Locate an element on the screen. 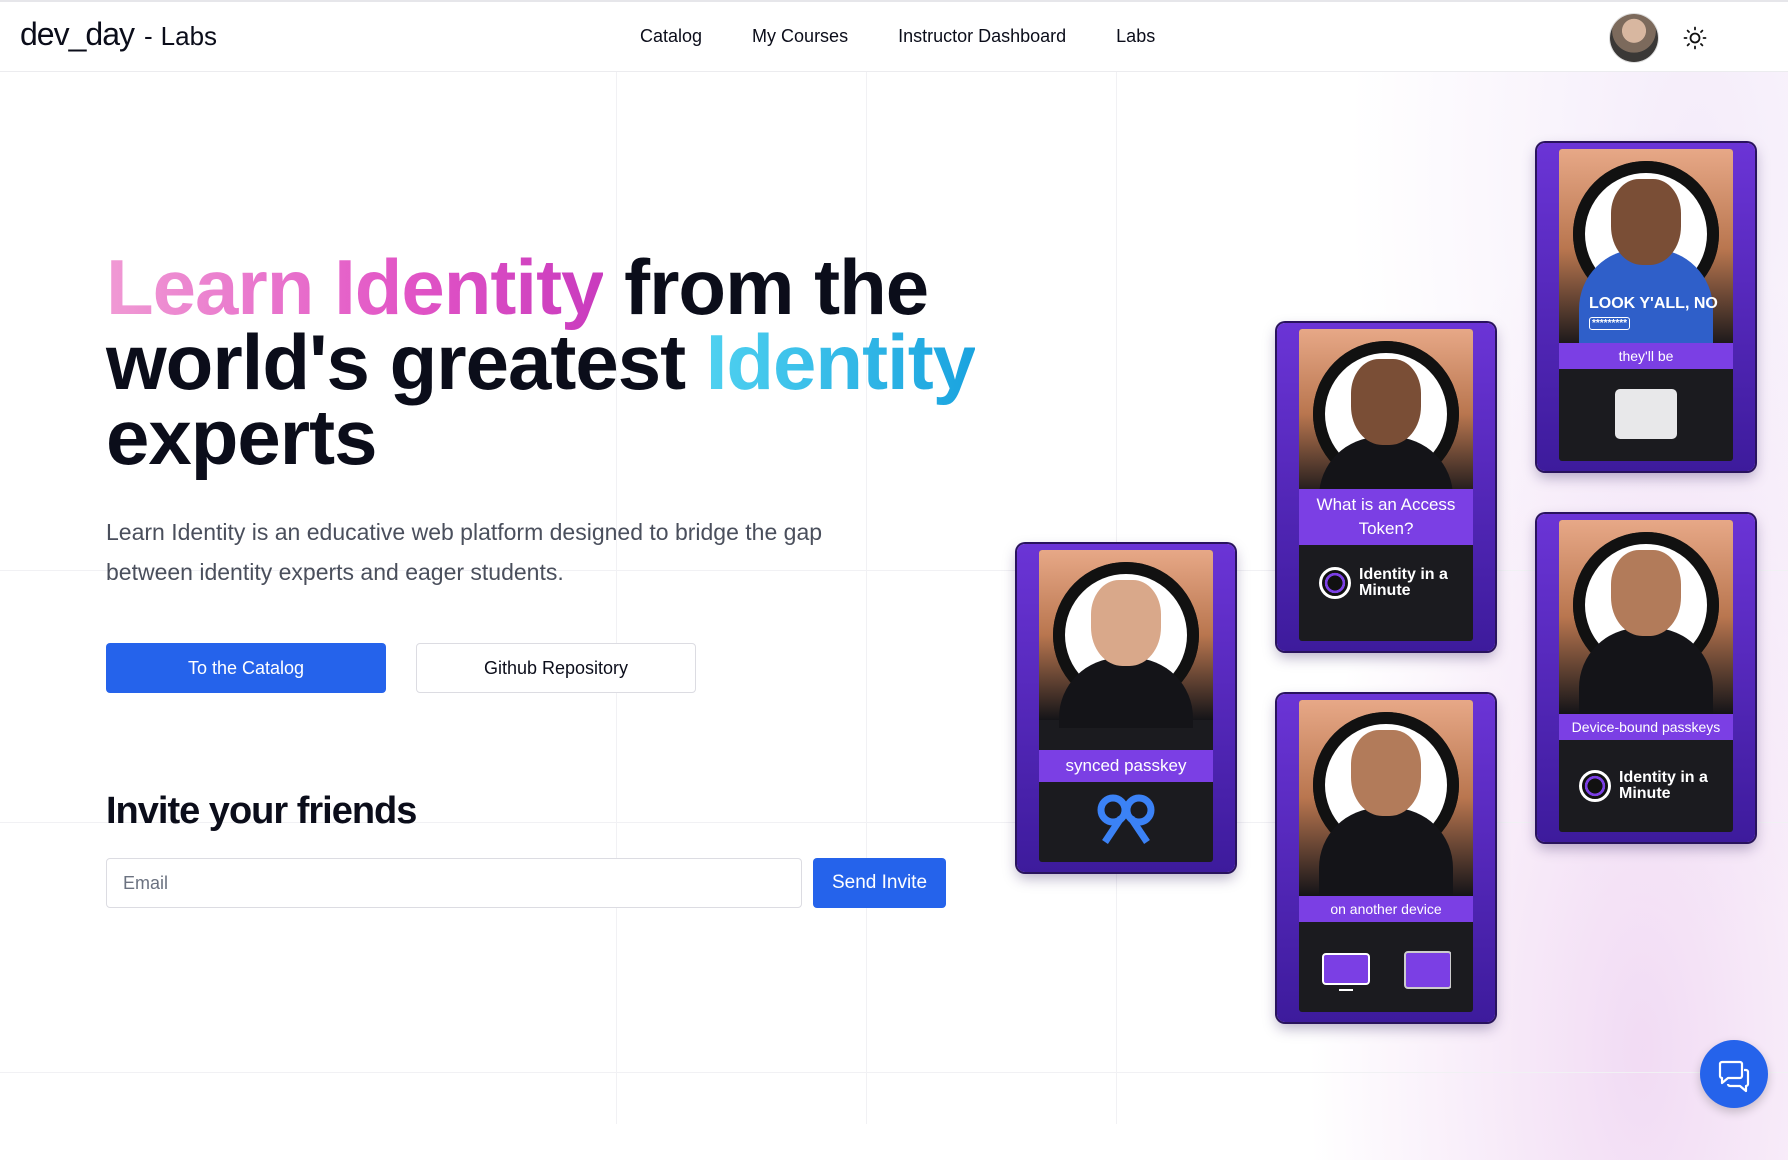 The height and width of the screenshot is (1160, 1788). sun-icon is located at coordinates (1695, 38).